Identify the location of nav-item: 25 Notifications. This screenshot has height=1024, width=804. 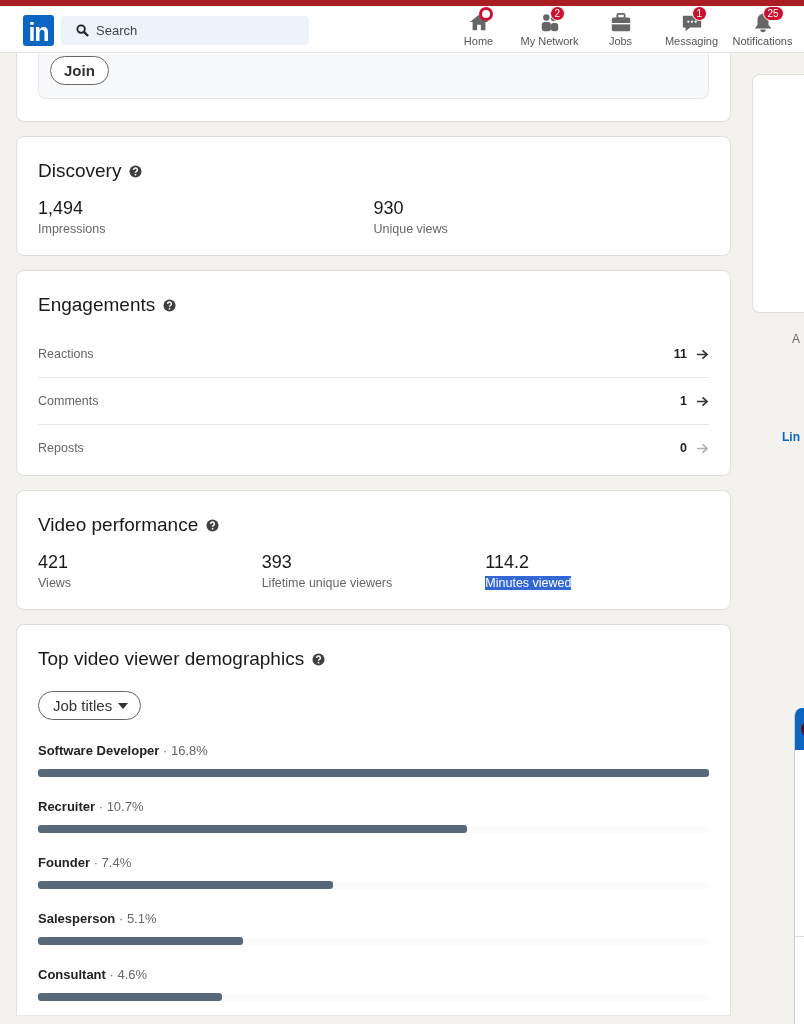
(762, 25).